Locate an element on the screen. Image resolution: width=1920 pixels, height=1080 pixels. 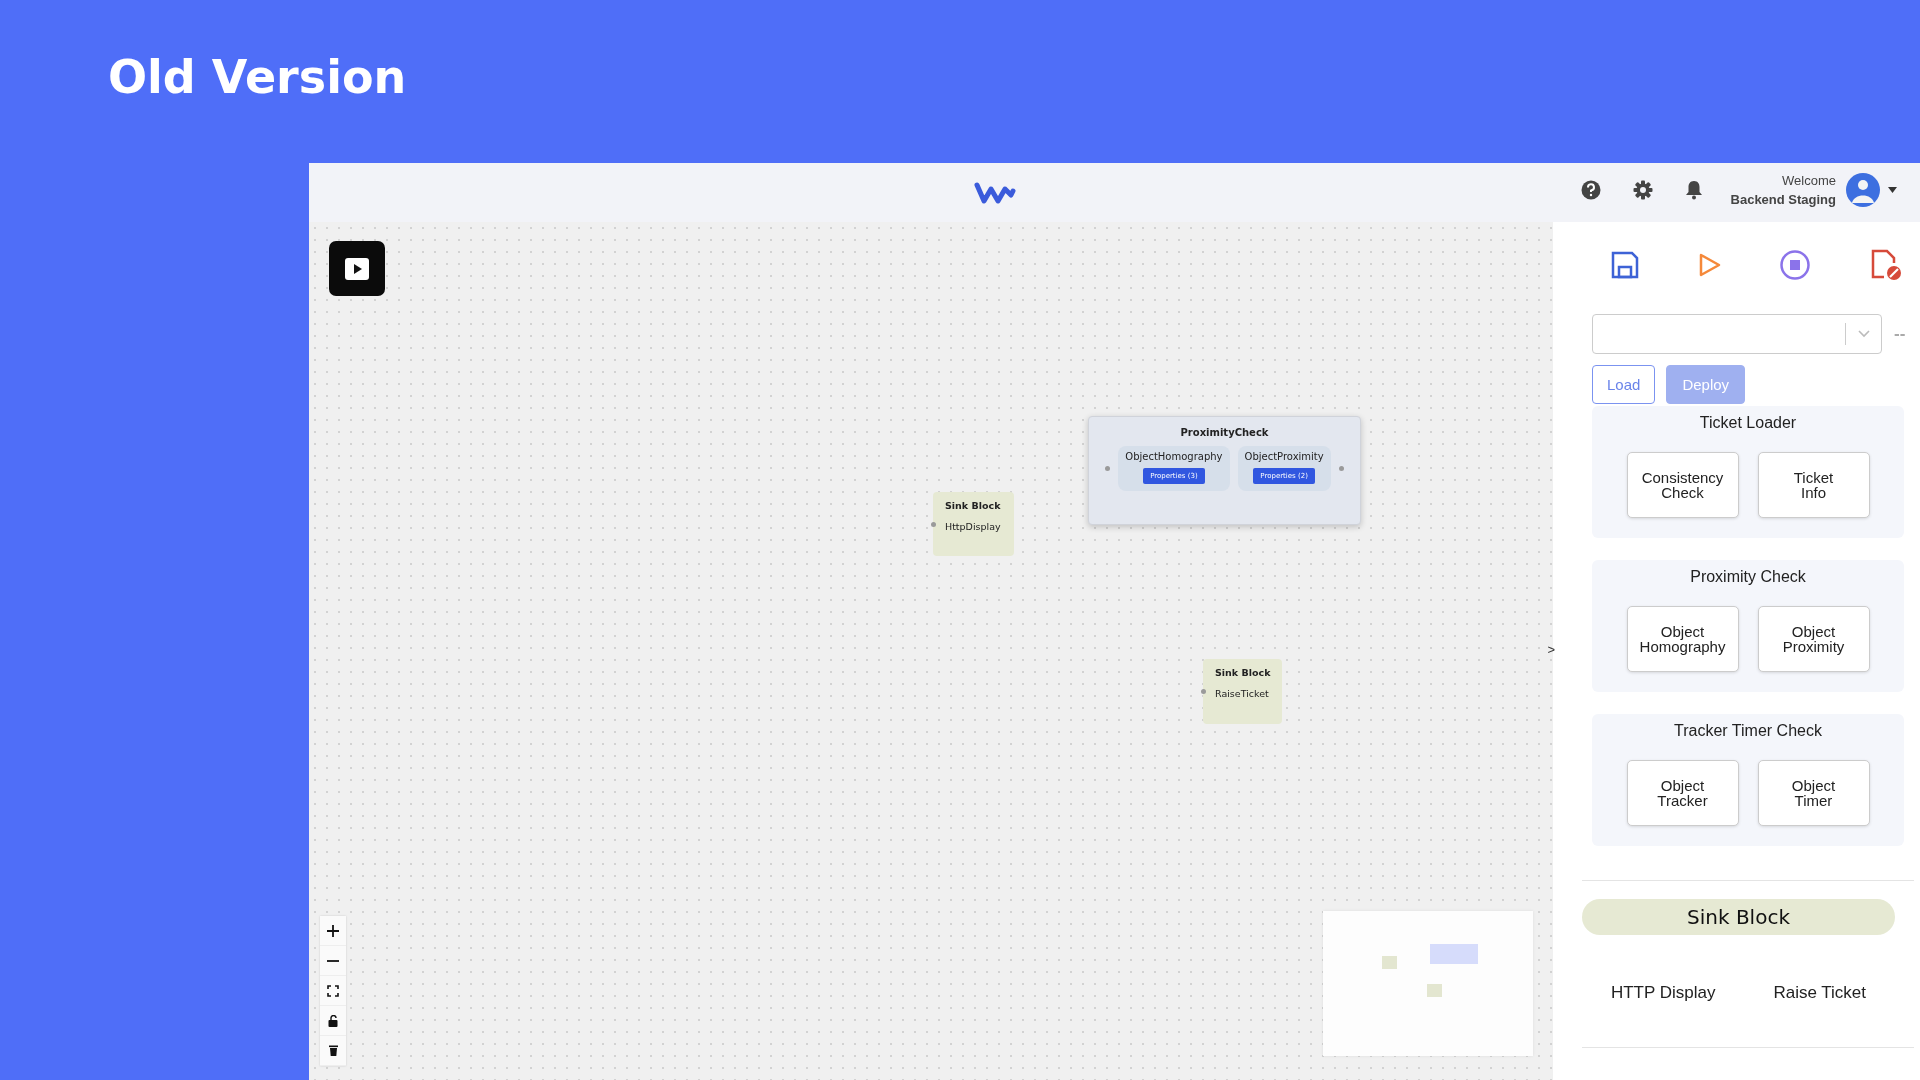
fit-view-icon is located at coordinates (333, 990).